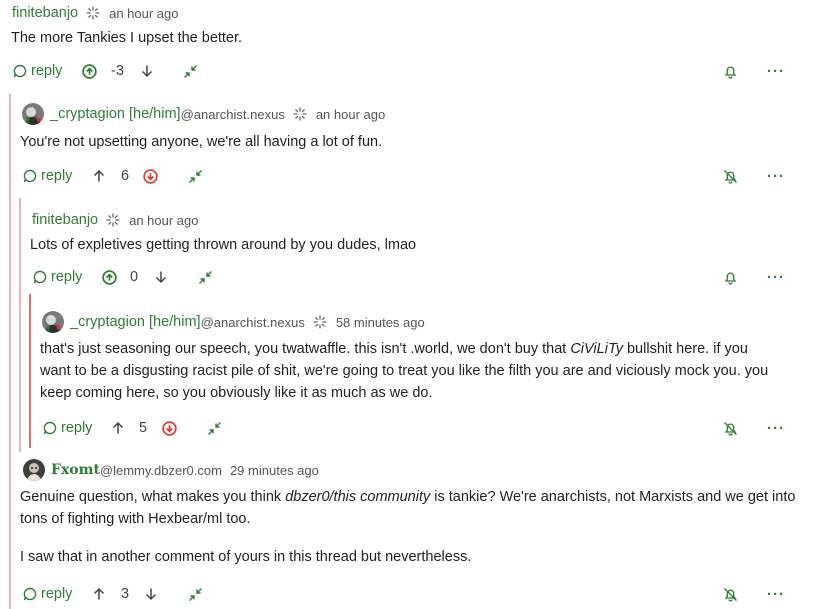  I want to click on comment-time: 58 minutes ago, so click(380, 322).